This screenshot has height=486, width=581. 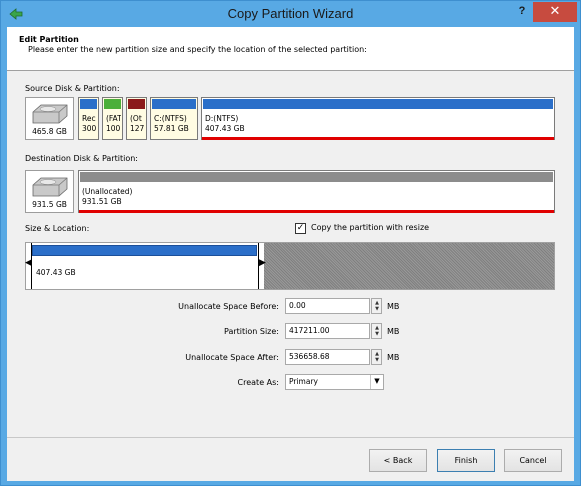 What do you see at coordinates (327, 357) in the screenshot?
I see `unalloc-after-input: 536658.68` at bounding box center [327, 357].